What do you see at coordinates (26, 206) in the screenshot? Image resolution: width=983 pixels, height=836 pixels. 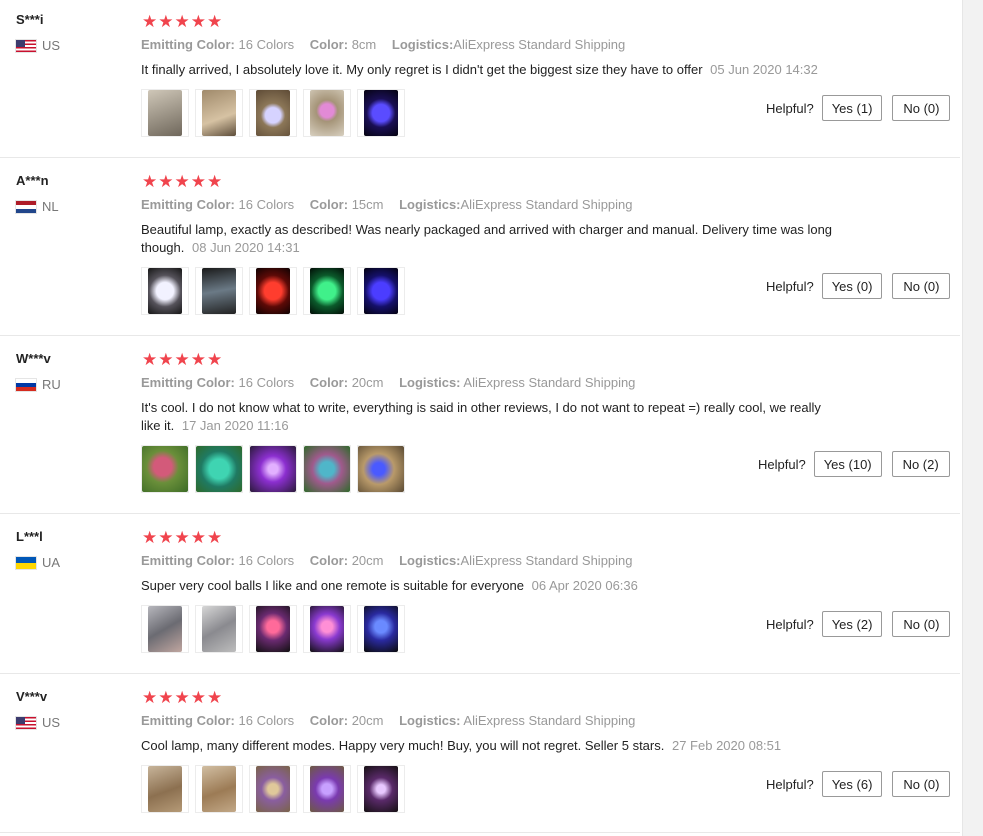 I see `nl-flag-icon` at bounding box center [26, 206].